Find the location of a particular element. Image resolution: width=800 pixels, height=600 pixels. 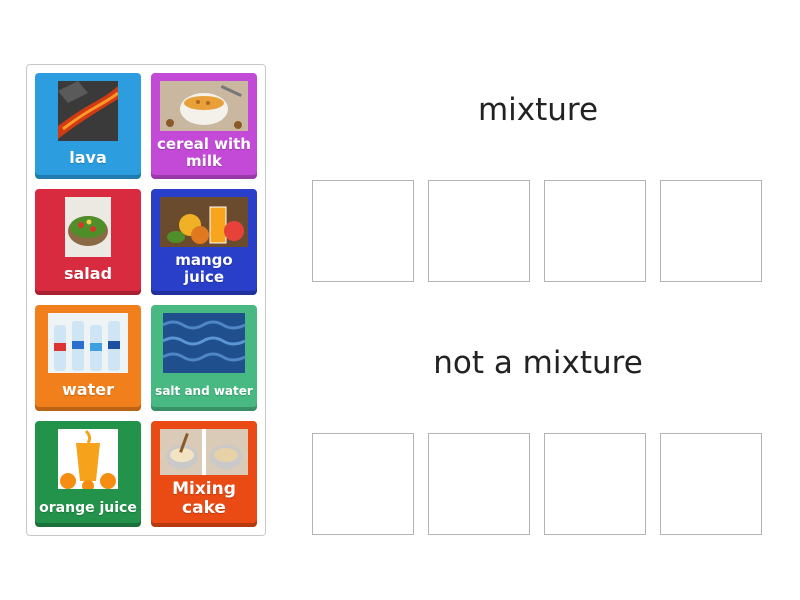

tile-mango-juice: mango juice is located at coordinates (204, 242).